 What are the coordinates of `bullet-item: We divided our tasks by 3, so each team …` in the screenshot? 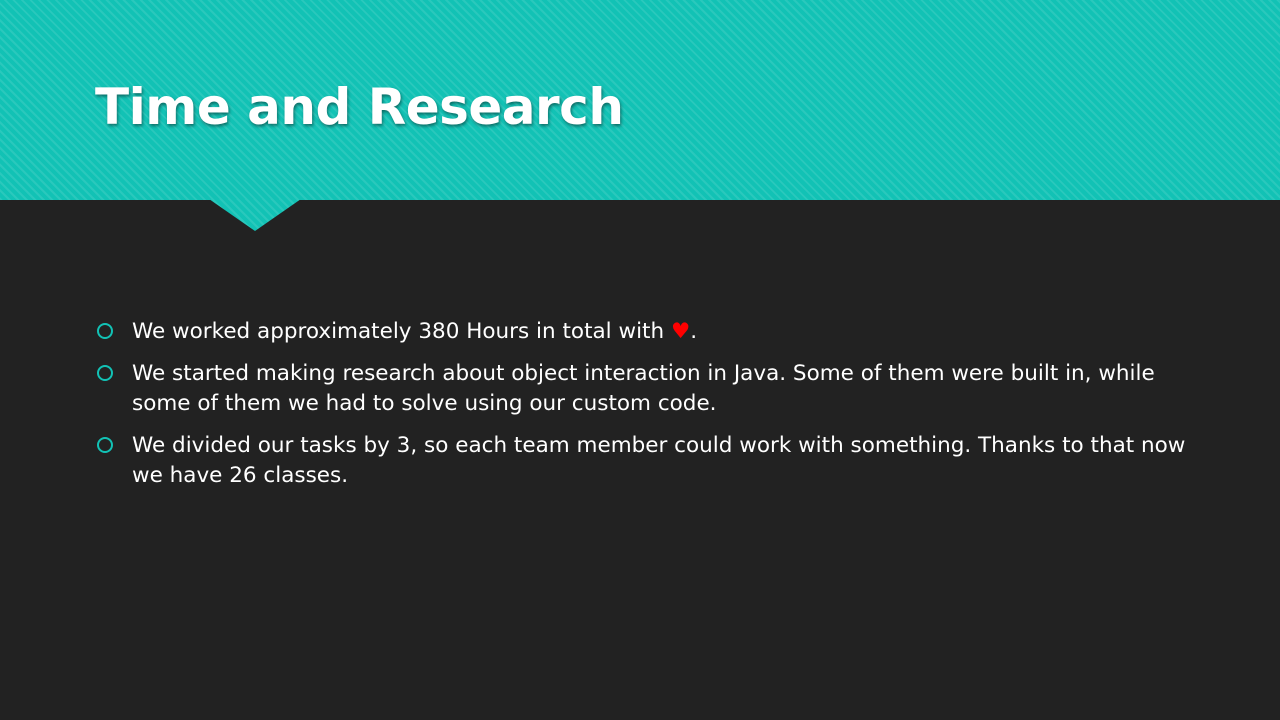 It's located at (641, 461).